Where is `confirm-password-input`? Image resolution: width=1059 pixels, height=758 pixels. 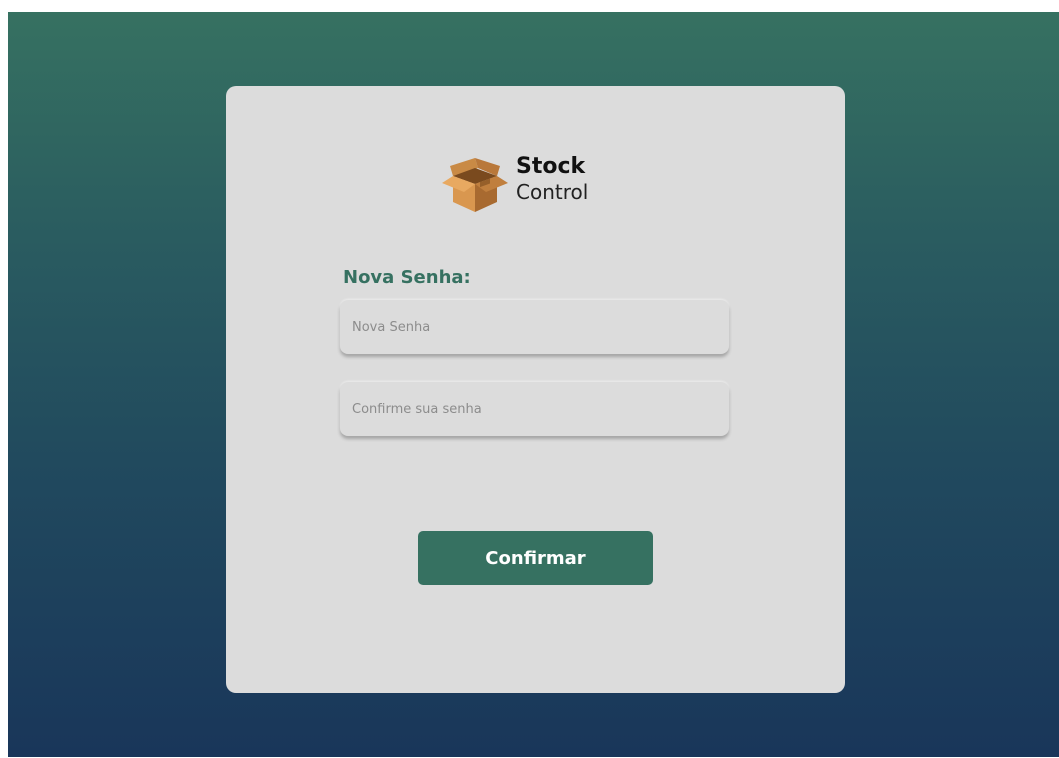
confirm-password-input is located at coordinates (534, 409).